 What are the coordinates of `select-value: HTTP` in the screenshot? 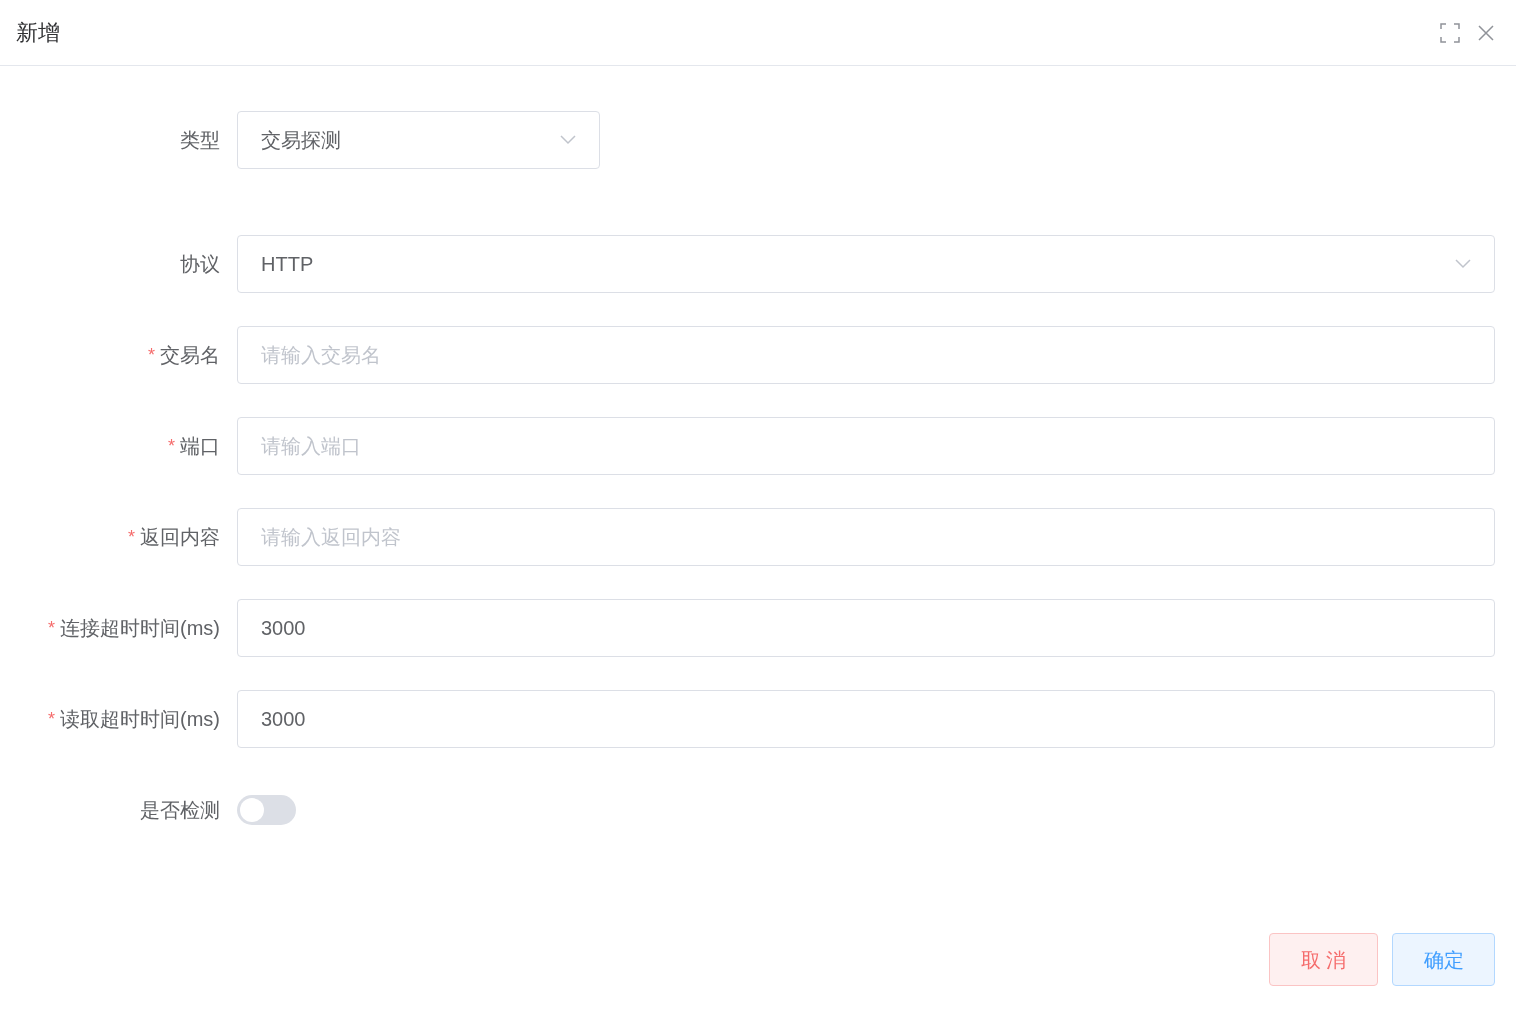 It's located at (287, 264).